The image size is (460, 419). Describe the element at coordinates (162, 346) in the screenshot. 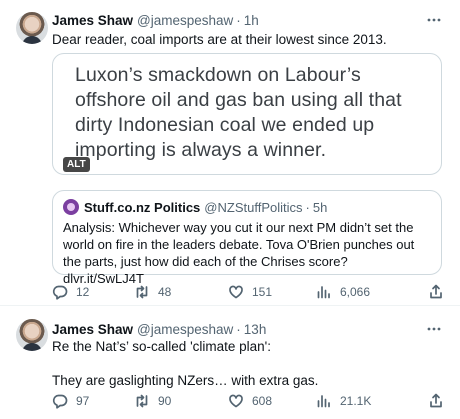

I see `tweet-text-line: Re the Nat’s’ so-called 'climate plan':` at that location.